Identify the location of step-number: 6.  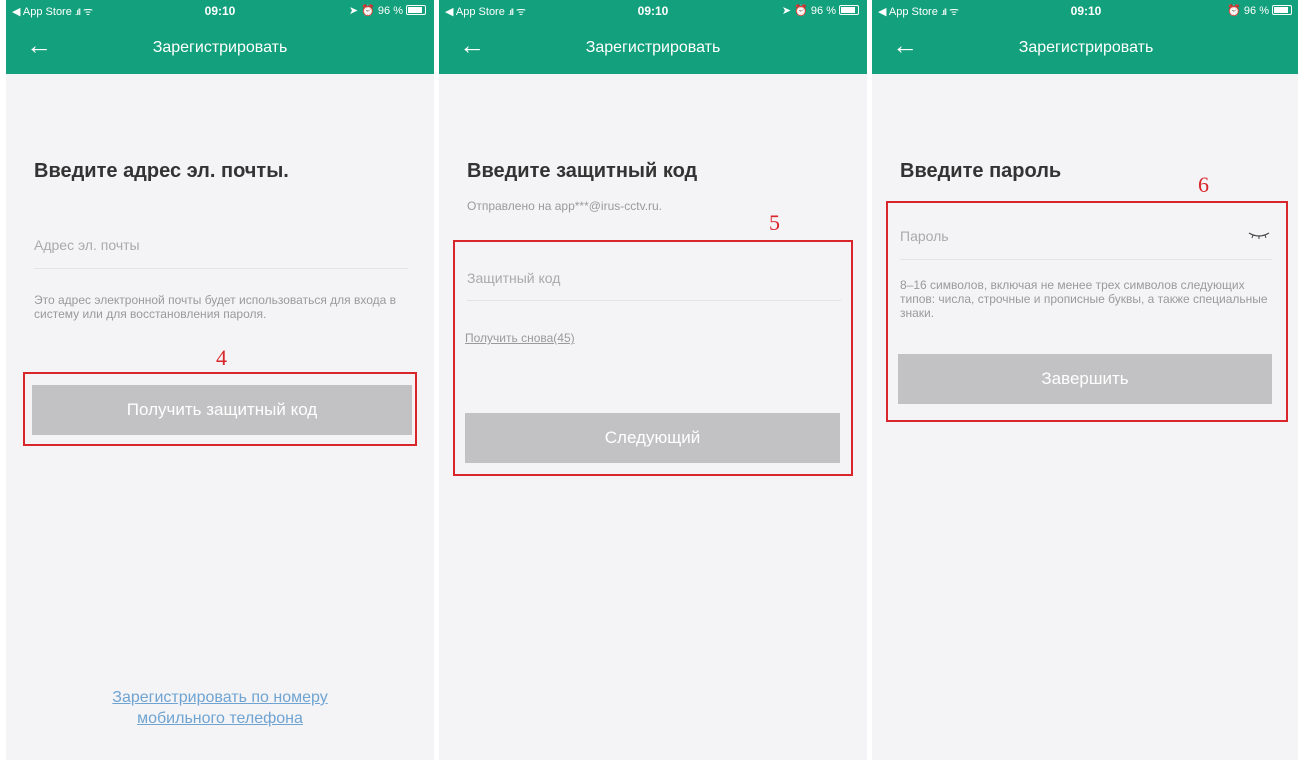
(1203, 184).